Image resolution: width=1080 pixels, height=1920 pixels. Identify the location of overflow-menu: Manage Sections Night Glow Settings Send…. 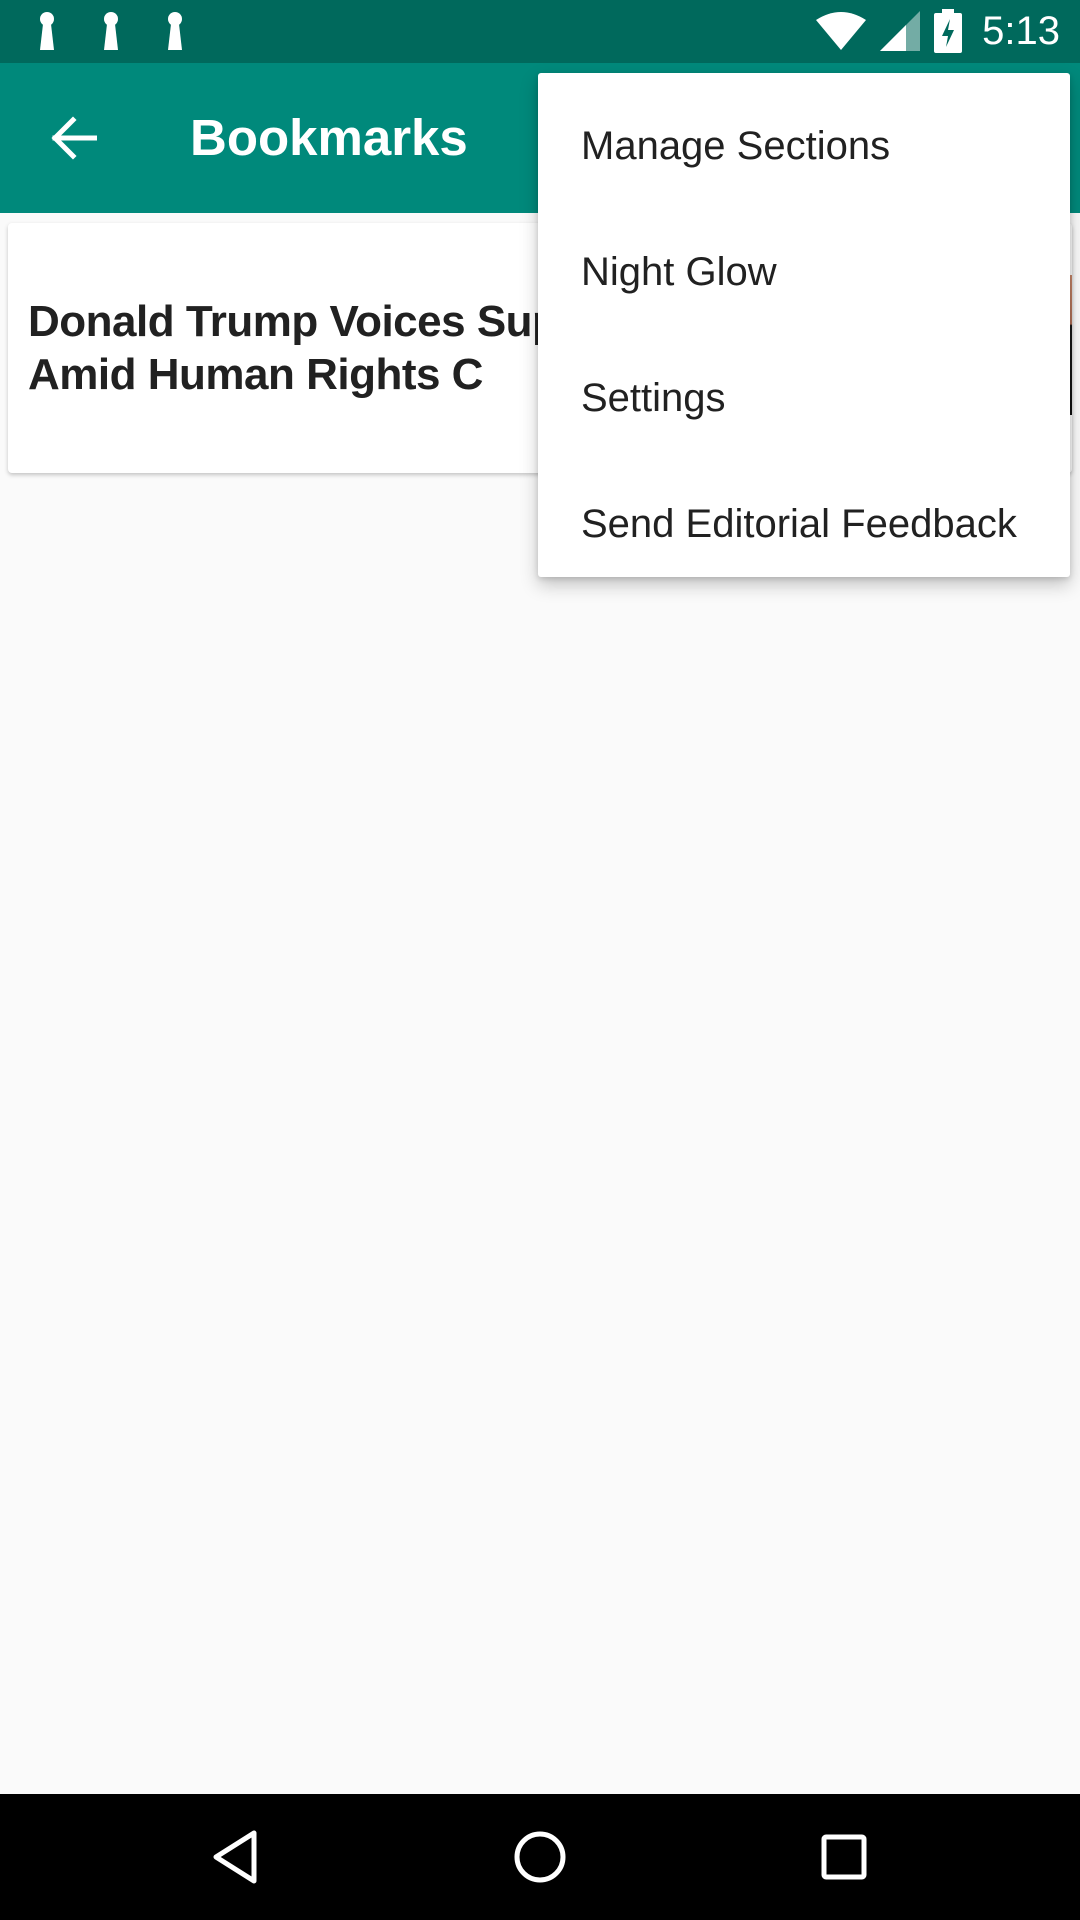
(804, 325).